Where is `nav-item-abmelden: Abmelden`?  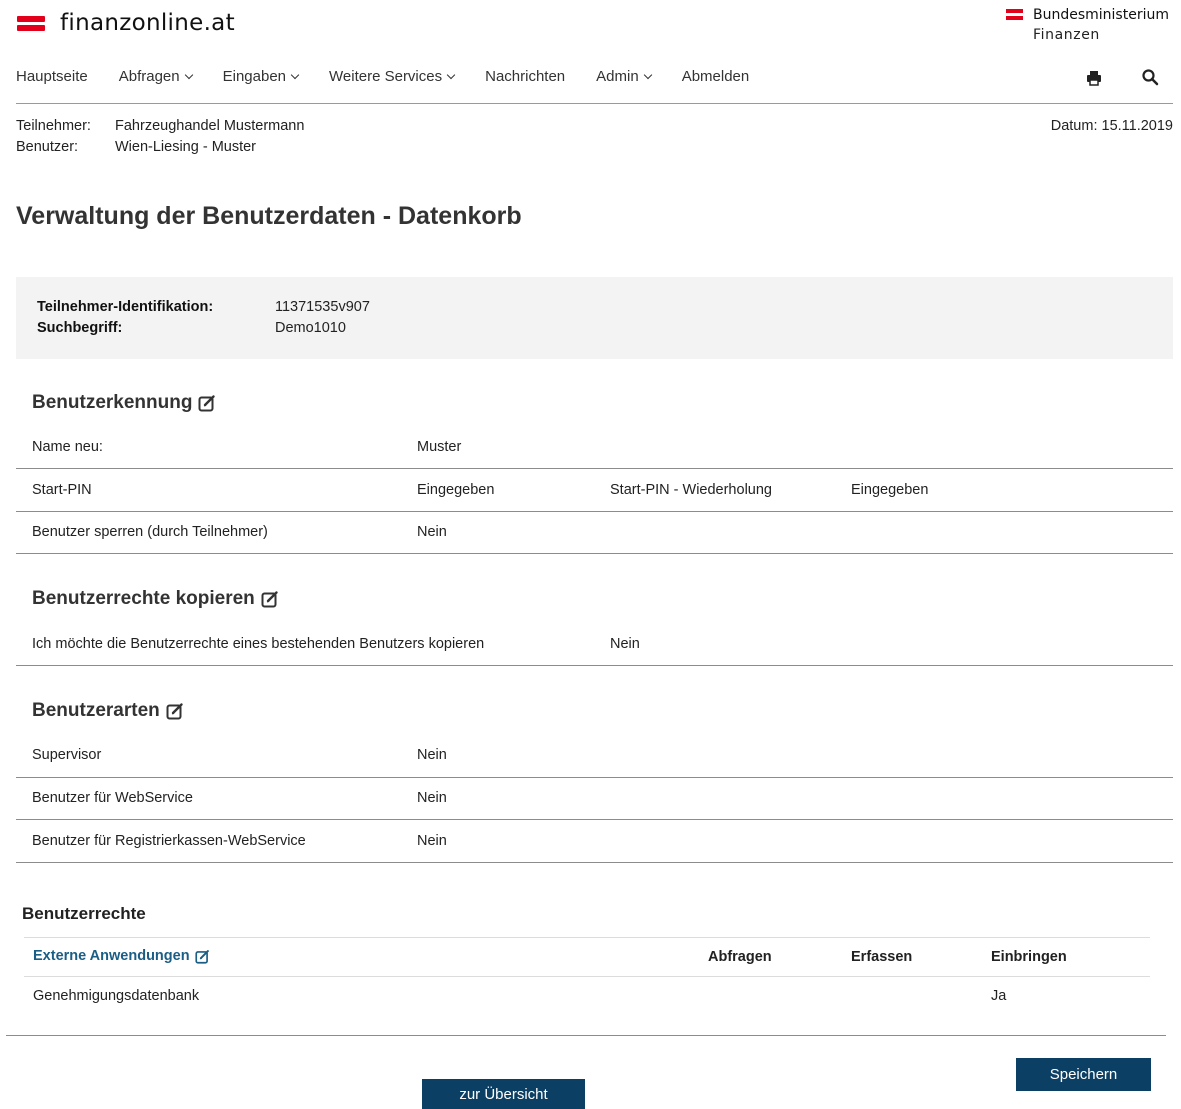 nav-item-abmelden: Abmelden is located at coordinates (716, 76).